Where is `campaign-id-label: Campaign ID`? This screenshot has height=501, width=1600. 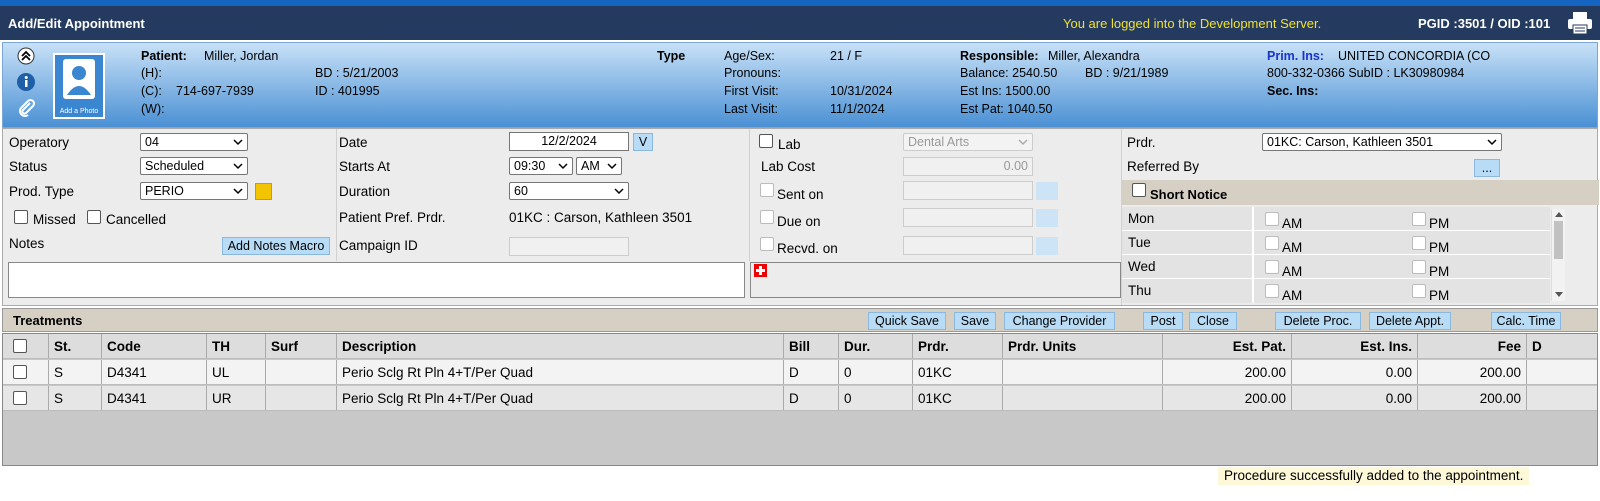 campaign-id-label: Campaign ID is located at coordinates (378, 245).